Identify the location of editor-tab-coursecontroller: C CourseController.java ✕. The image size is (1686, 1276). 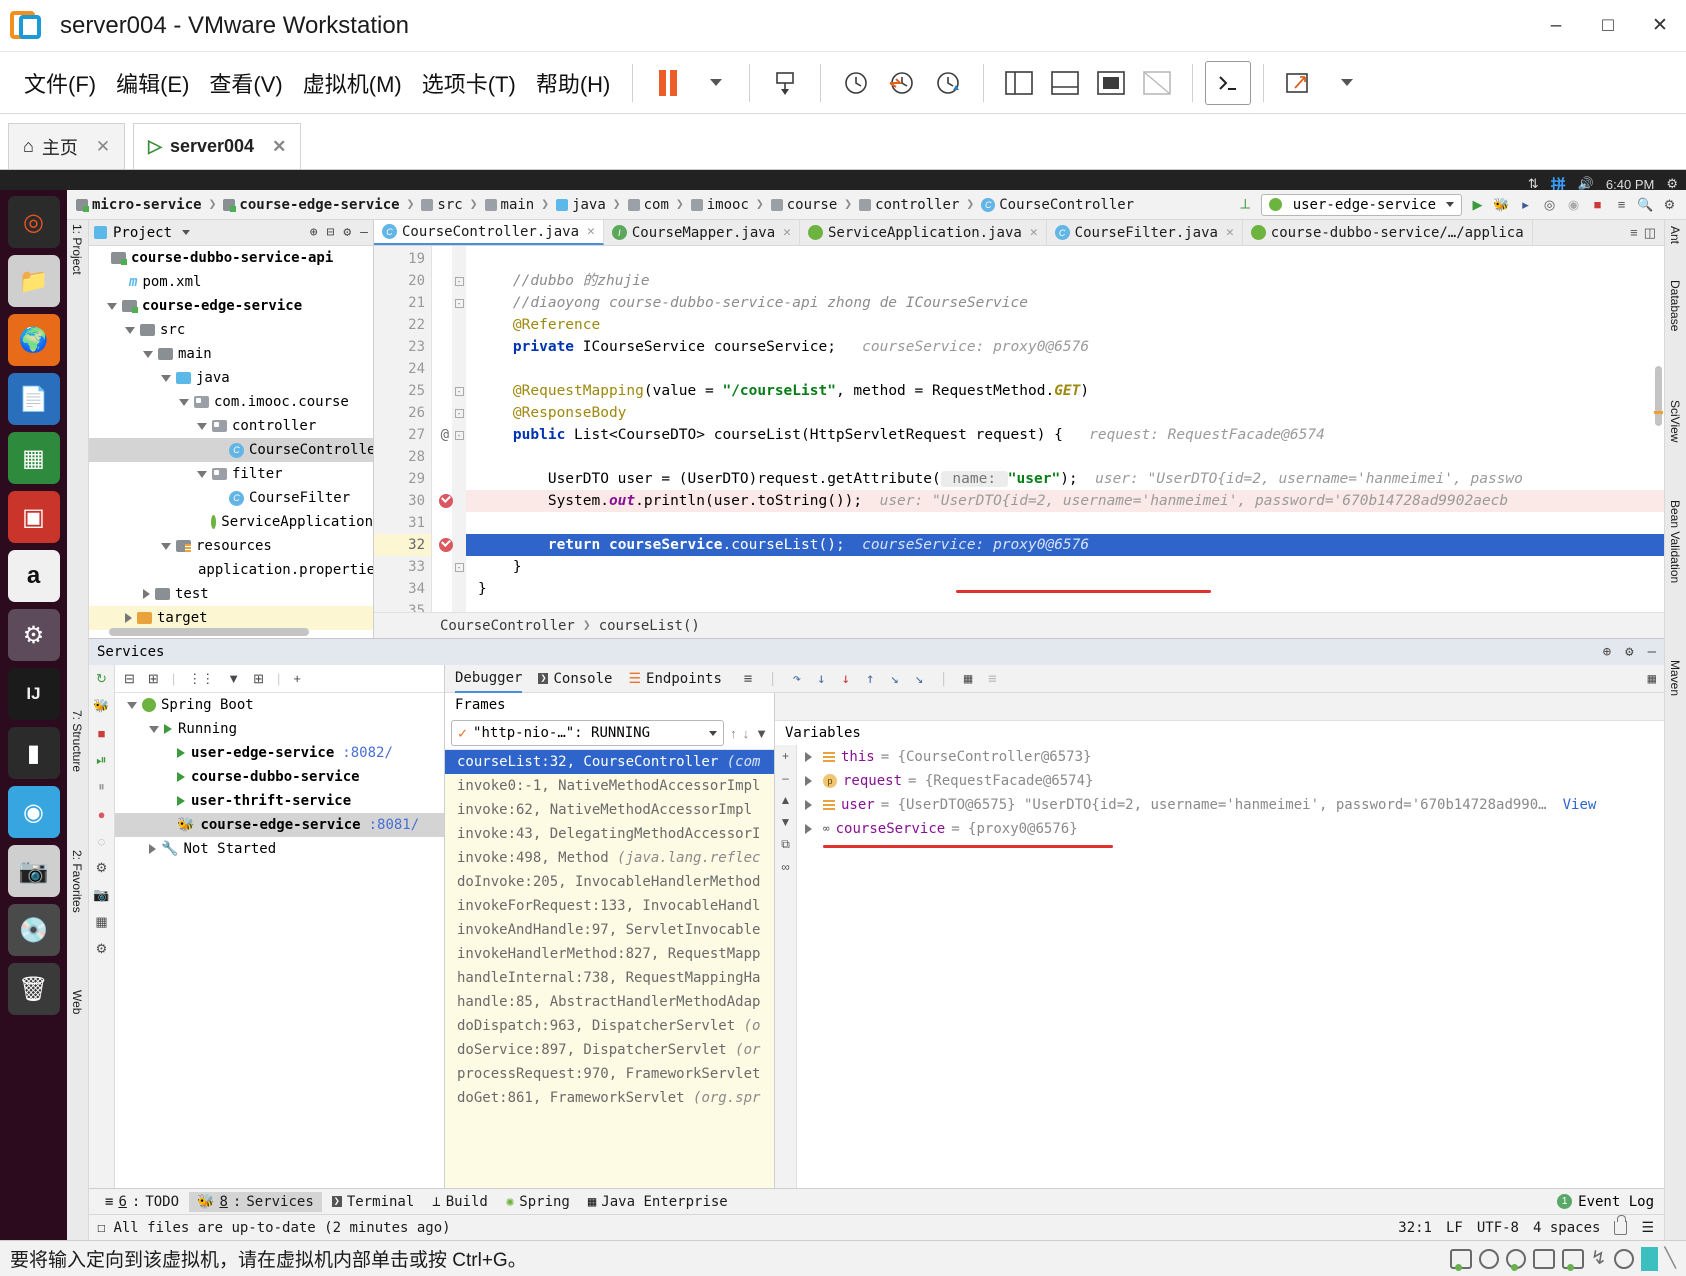
(489, 232).